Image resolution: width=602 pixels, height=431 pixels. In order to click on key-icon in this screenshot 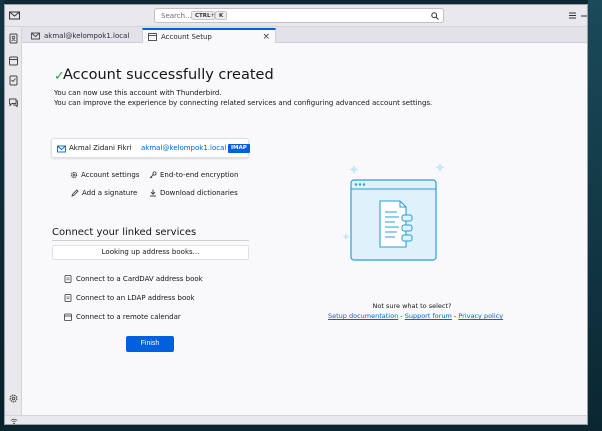, I will do `click(153, 175)`.